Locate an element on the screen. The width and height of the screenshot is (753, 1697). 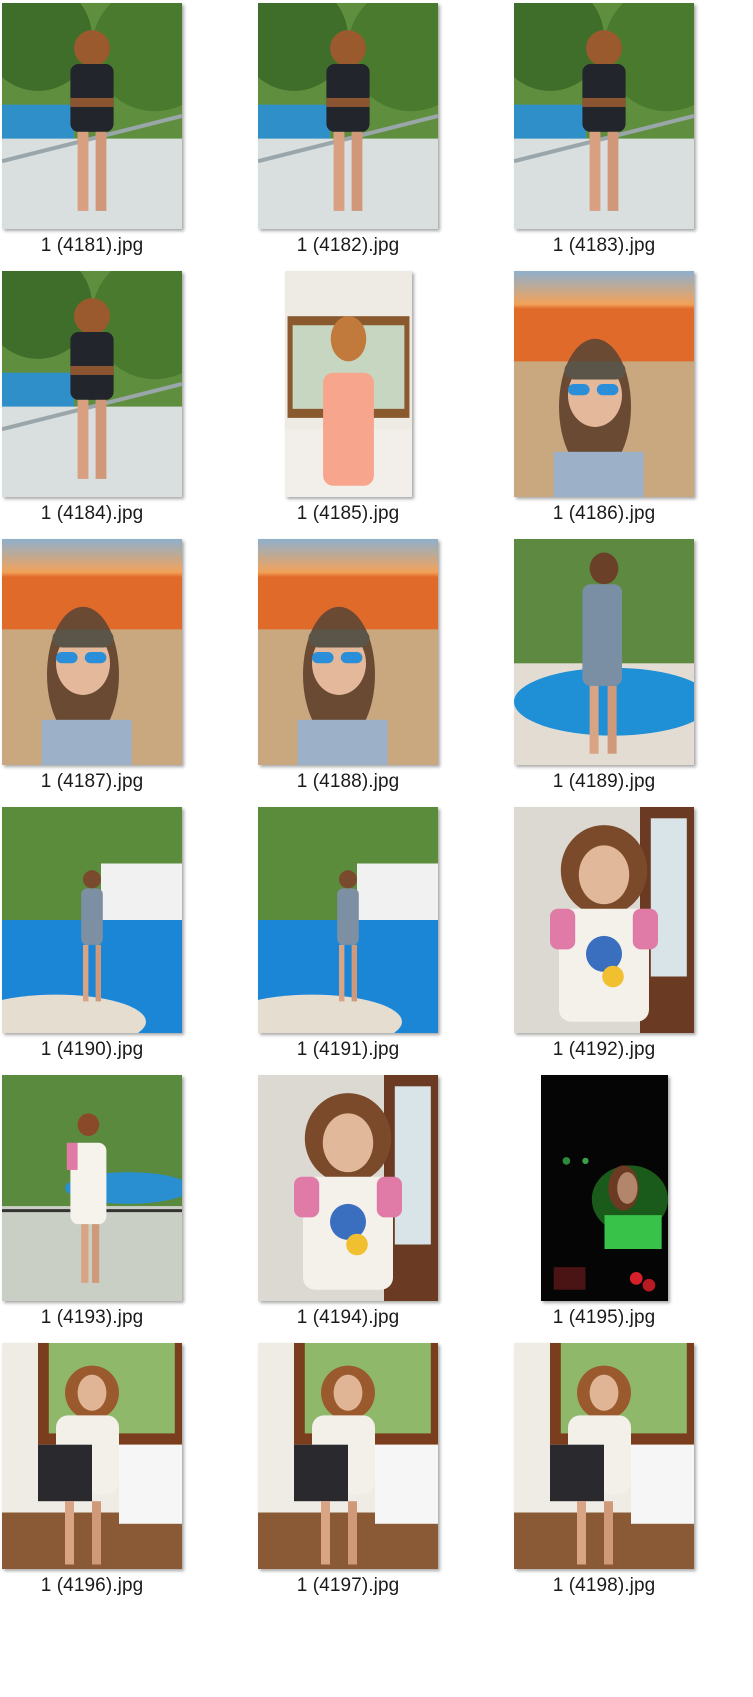
file-name-label: 1 (4194).jpg is located at coordinates (348, 1318).